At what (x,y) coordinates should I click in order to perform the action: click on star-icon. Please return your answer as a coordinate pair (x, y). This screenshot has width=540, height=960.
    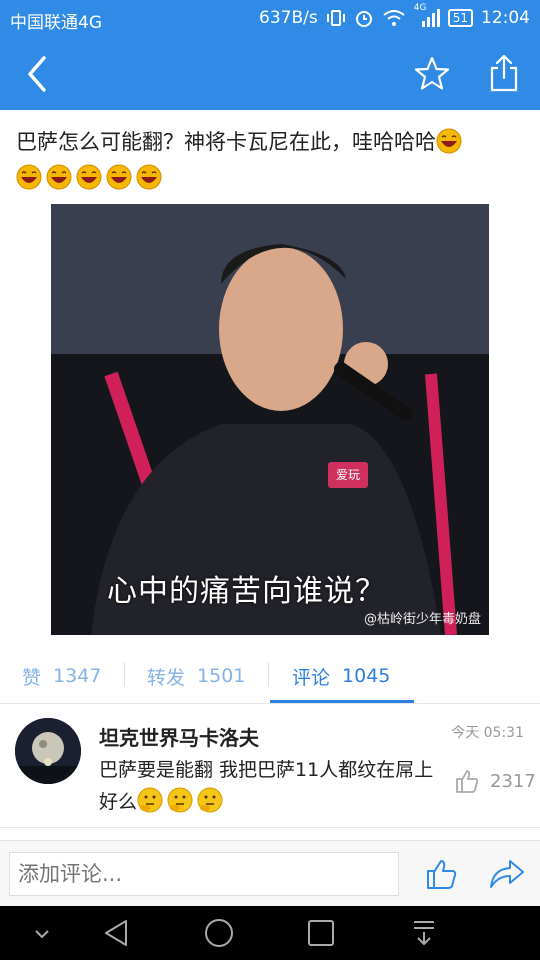
    Looking at the image, I should click on (432, 73).